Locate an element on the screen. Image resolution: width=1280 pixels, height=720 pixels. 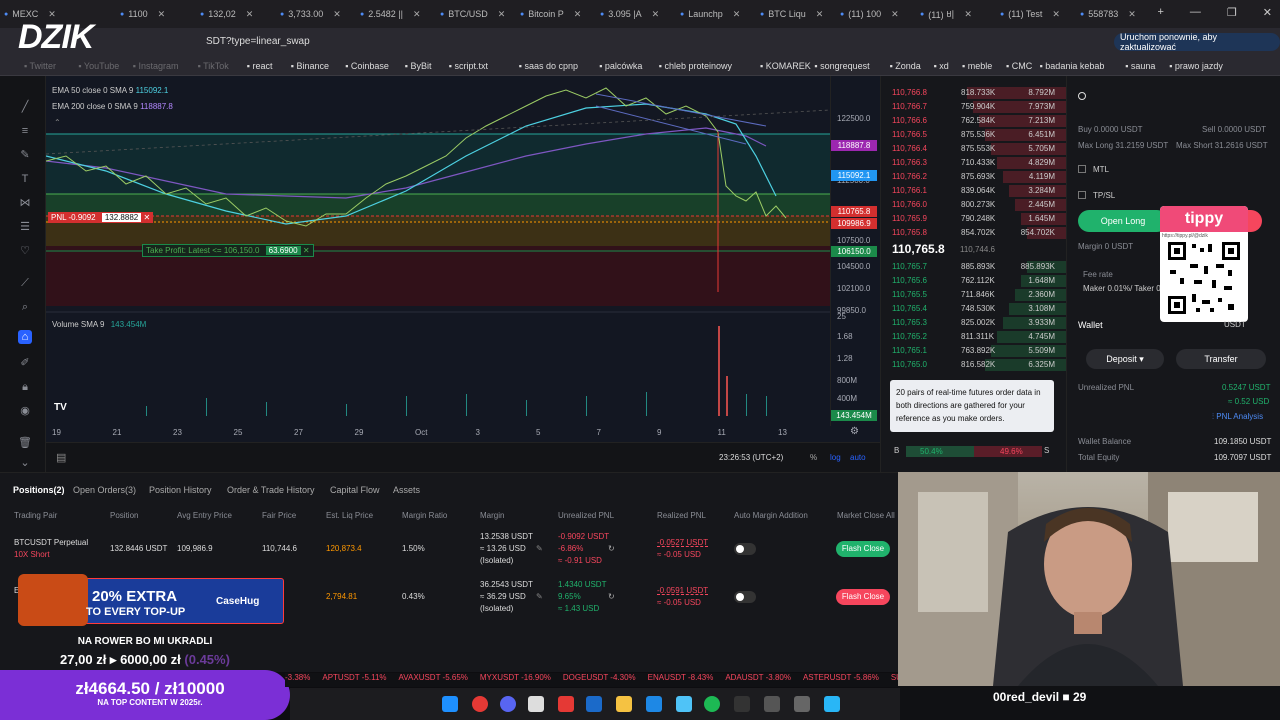
browser-tab: ● 1100 ✕ is located at coordinates (158, 14).